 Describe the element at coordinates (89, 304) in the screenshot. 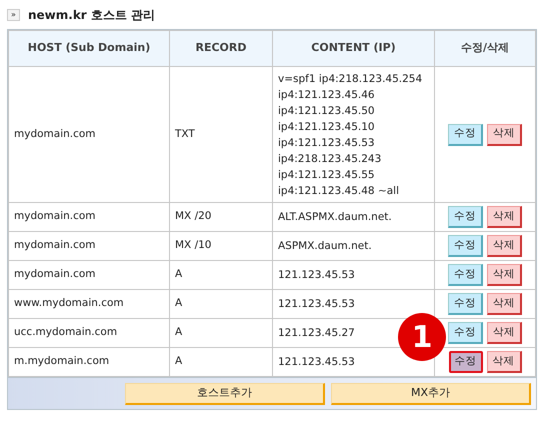

I see `table-cell: www.mydomain.com` at that location.